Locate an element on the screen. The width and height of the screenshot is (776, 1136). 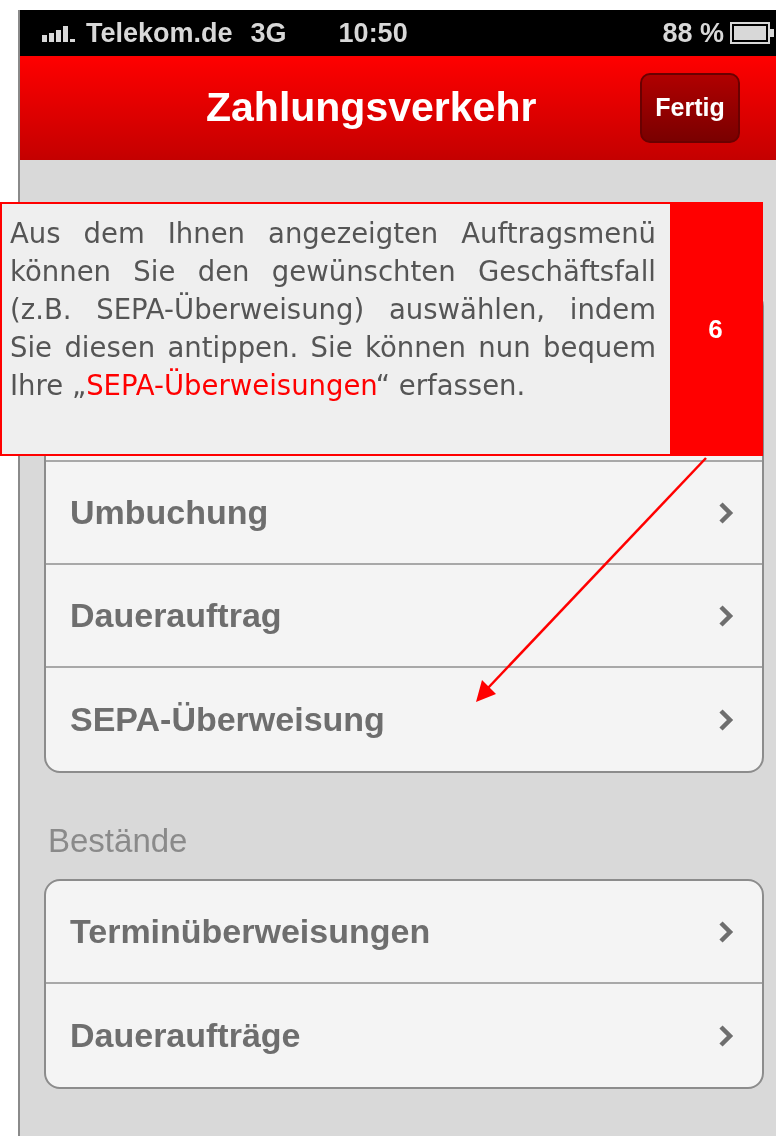
section-header: Bestände is located at coordinates (118, 841).